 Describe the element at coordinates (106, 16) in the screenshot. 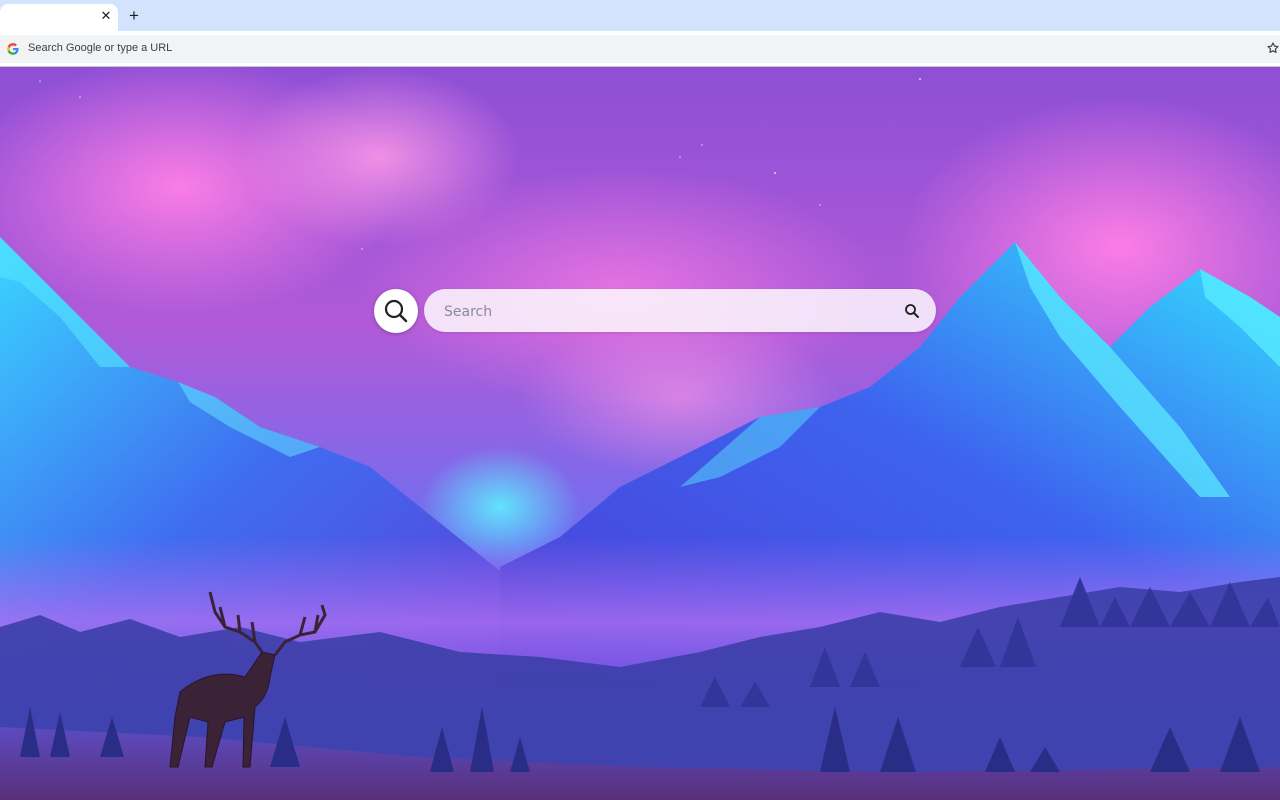

I see `close-icon: ✕` at that location.